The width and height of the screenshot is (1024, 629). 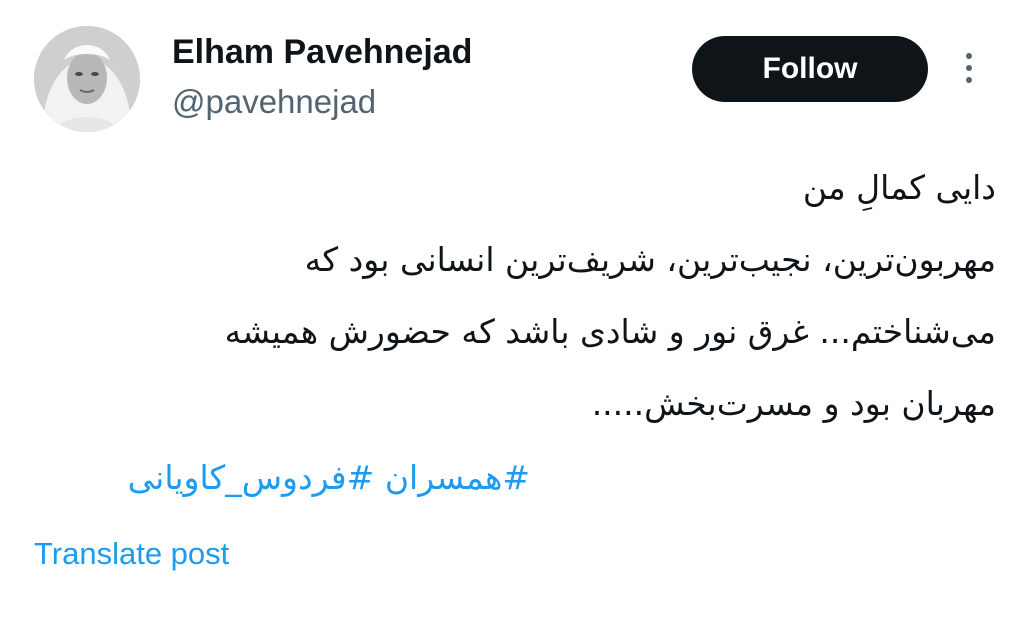 What do you see at coordinates (131, 554) in the screenshot?
I see `translate-post-link: Translate post` at bounding box center [131, 554].